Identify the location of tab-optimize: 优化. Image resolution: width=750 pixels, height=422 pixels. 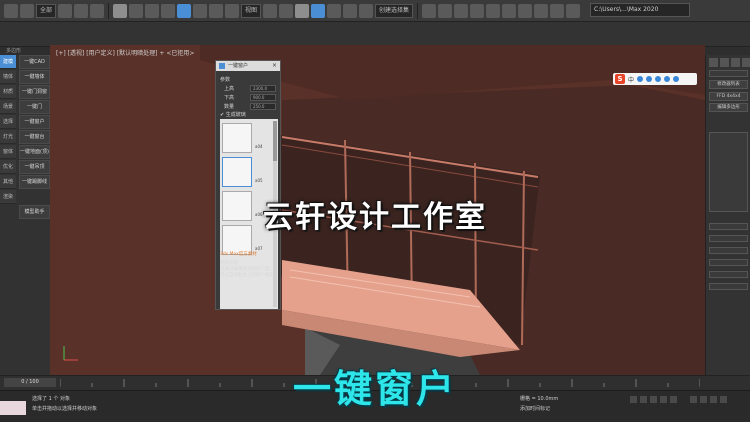
(8, 167).